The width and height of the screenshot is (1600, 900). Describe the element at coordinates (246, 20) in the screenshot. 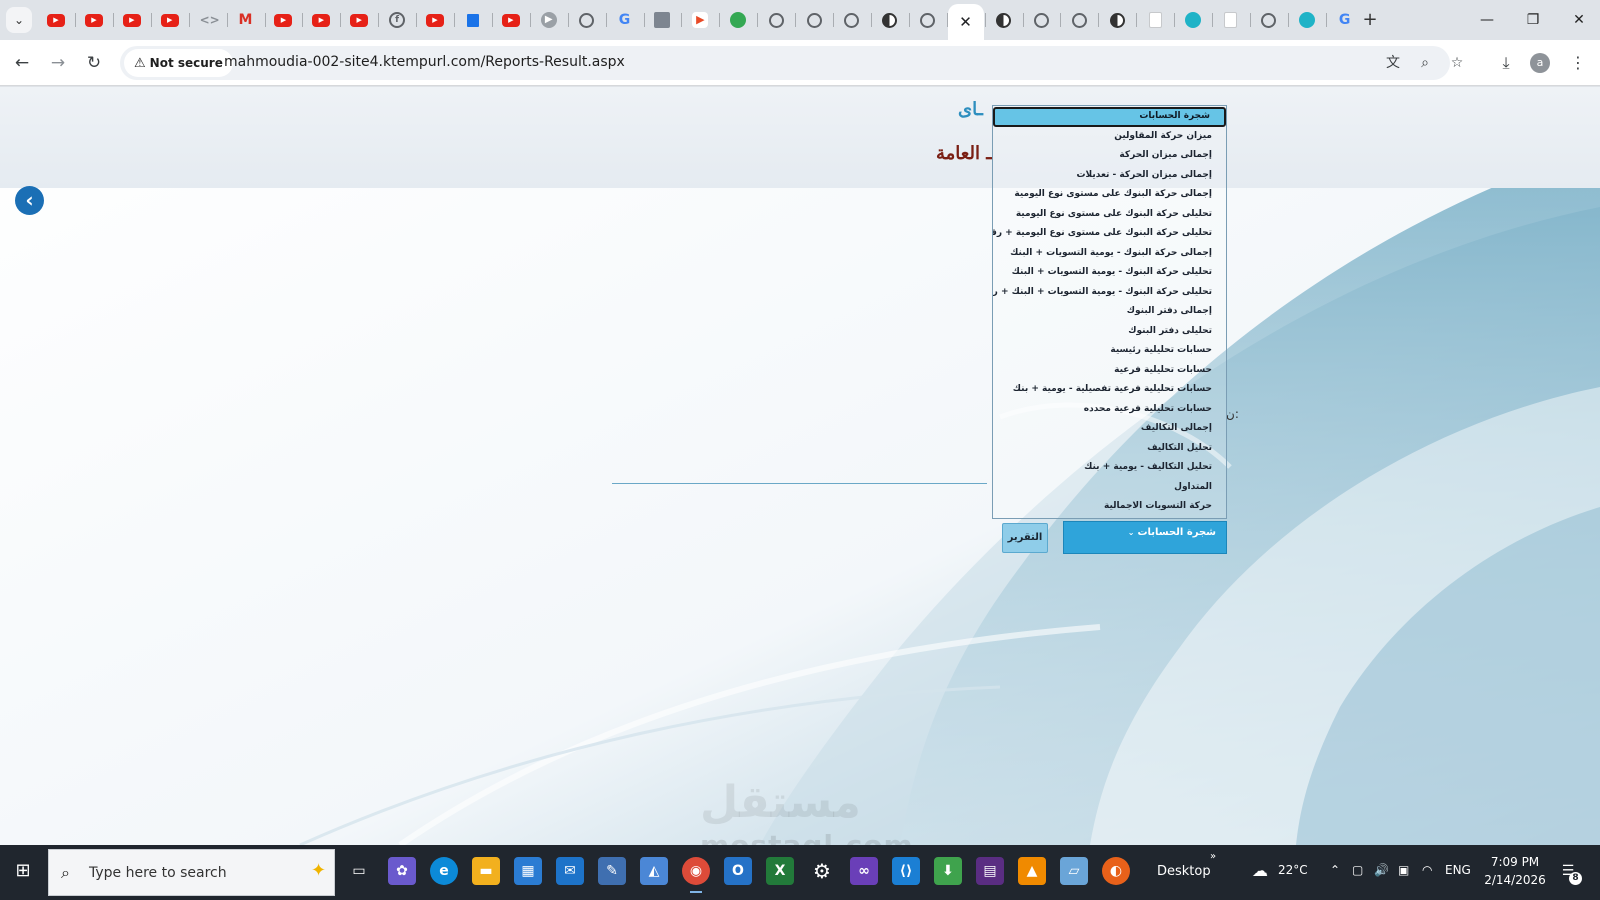

I see `browser-tab: M` at that location.